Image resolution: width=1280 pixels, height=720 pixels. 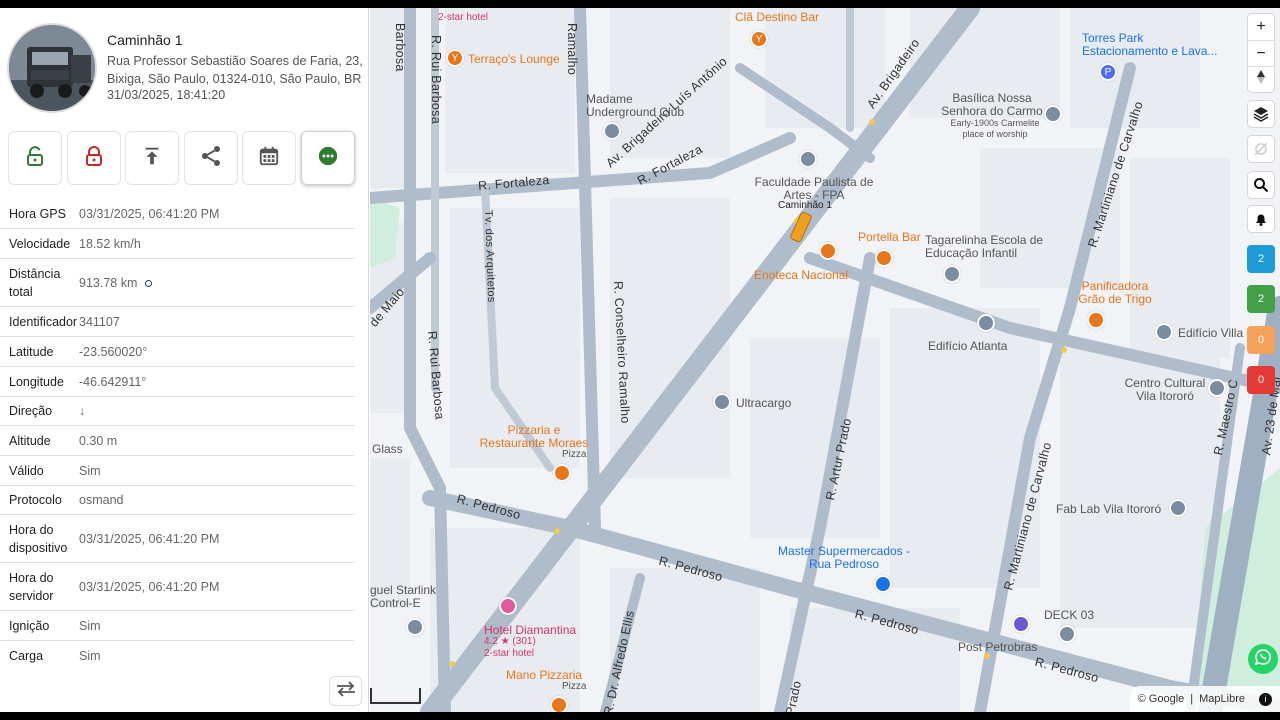 What do you see at coordinates (1108, 509) in the screenshot?
I see `poi-label: Fab Lab Vila Itororó` at bounding box center [1108, 509].